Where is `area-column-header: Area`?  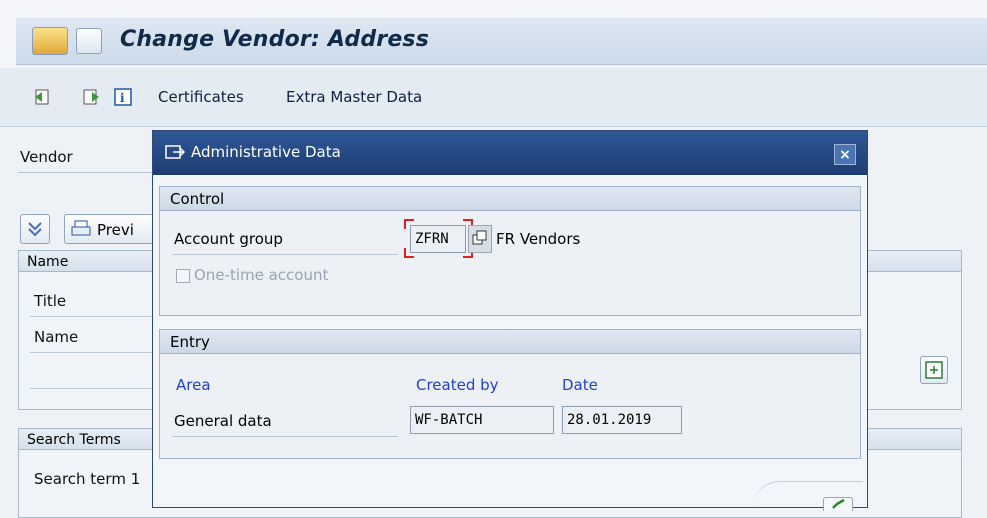
area-column-header: Area is located at coordinates (193, 385).